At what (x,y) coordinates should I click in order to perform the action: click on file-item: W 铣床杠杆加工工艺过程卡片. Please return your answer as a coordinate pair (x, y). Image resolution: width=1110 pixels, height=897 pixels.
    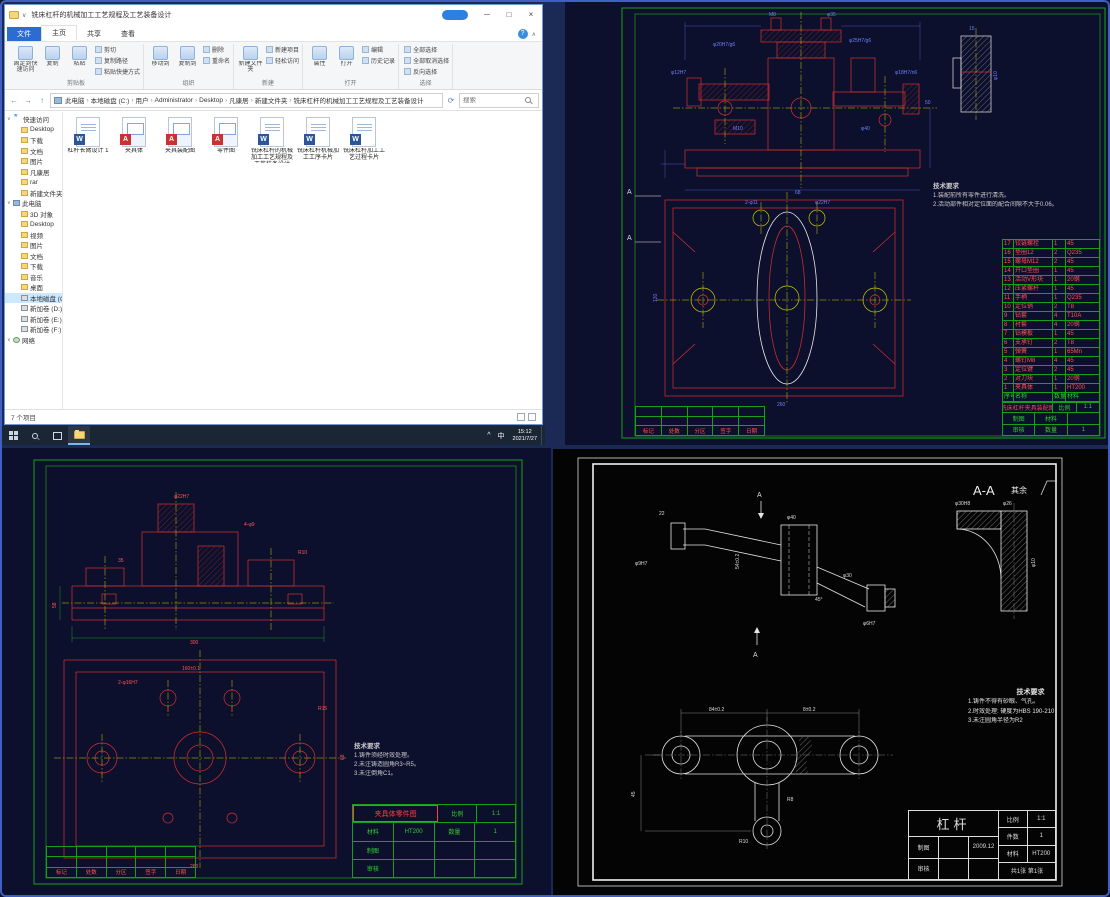
    Looking at the image, I should click on (364, 140).